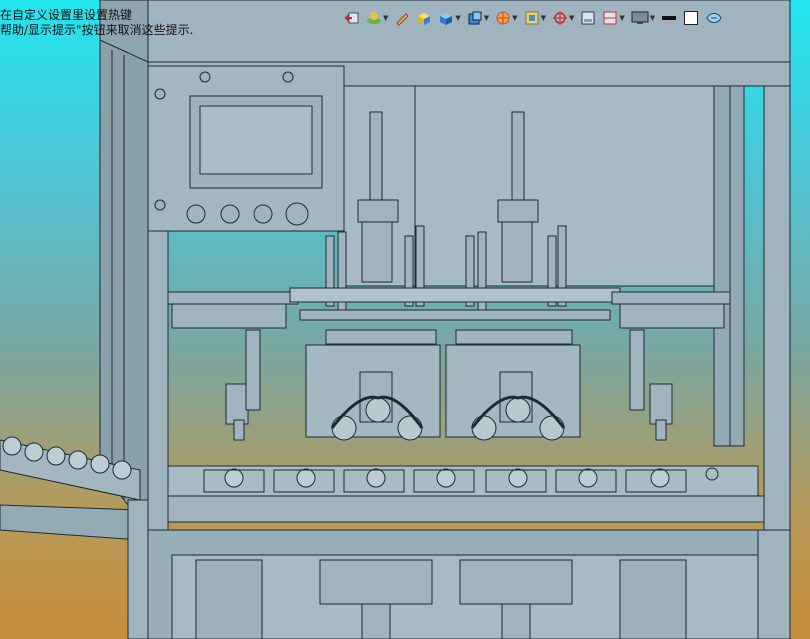 This screenshot has width=810, height=639. I want to click on display-style-icon, so click(714, 18).